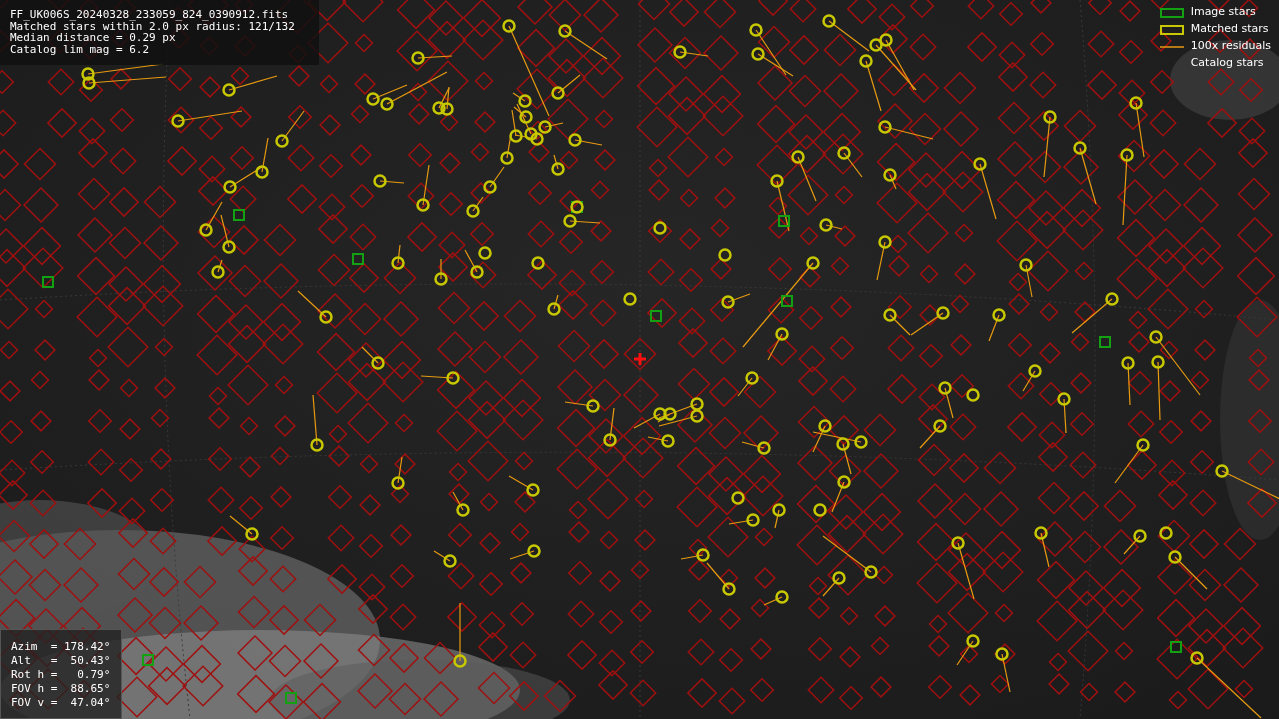  What do you see at coordinates (1171, 12) in the screenshot?
I see `image-star-marker-icon` at bounding box center [1171, 12].